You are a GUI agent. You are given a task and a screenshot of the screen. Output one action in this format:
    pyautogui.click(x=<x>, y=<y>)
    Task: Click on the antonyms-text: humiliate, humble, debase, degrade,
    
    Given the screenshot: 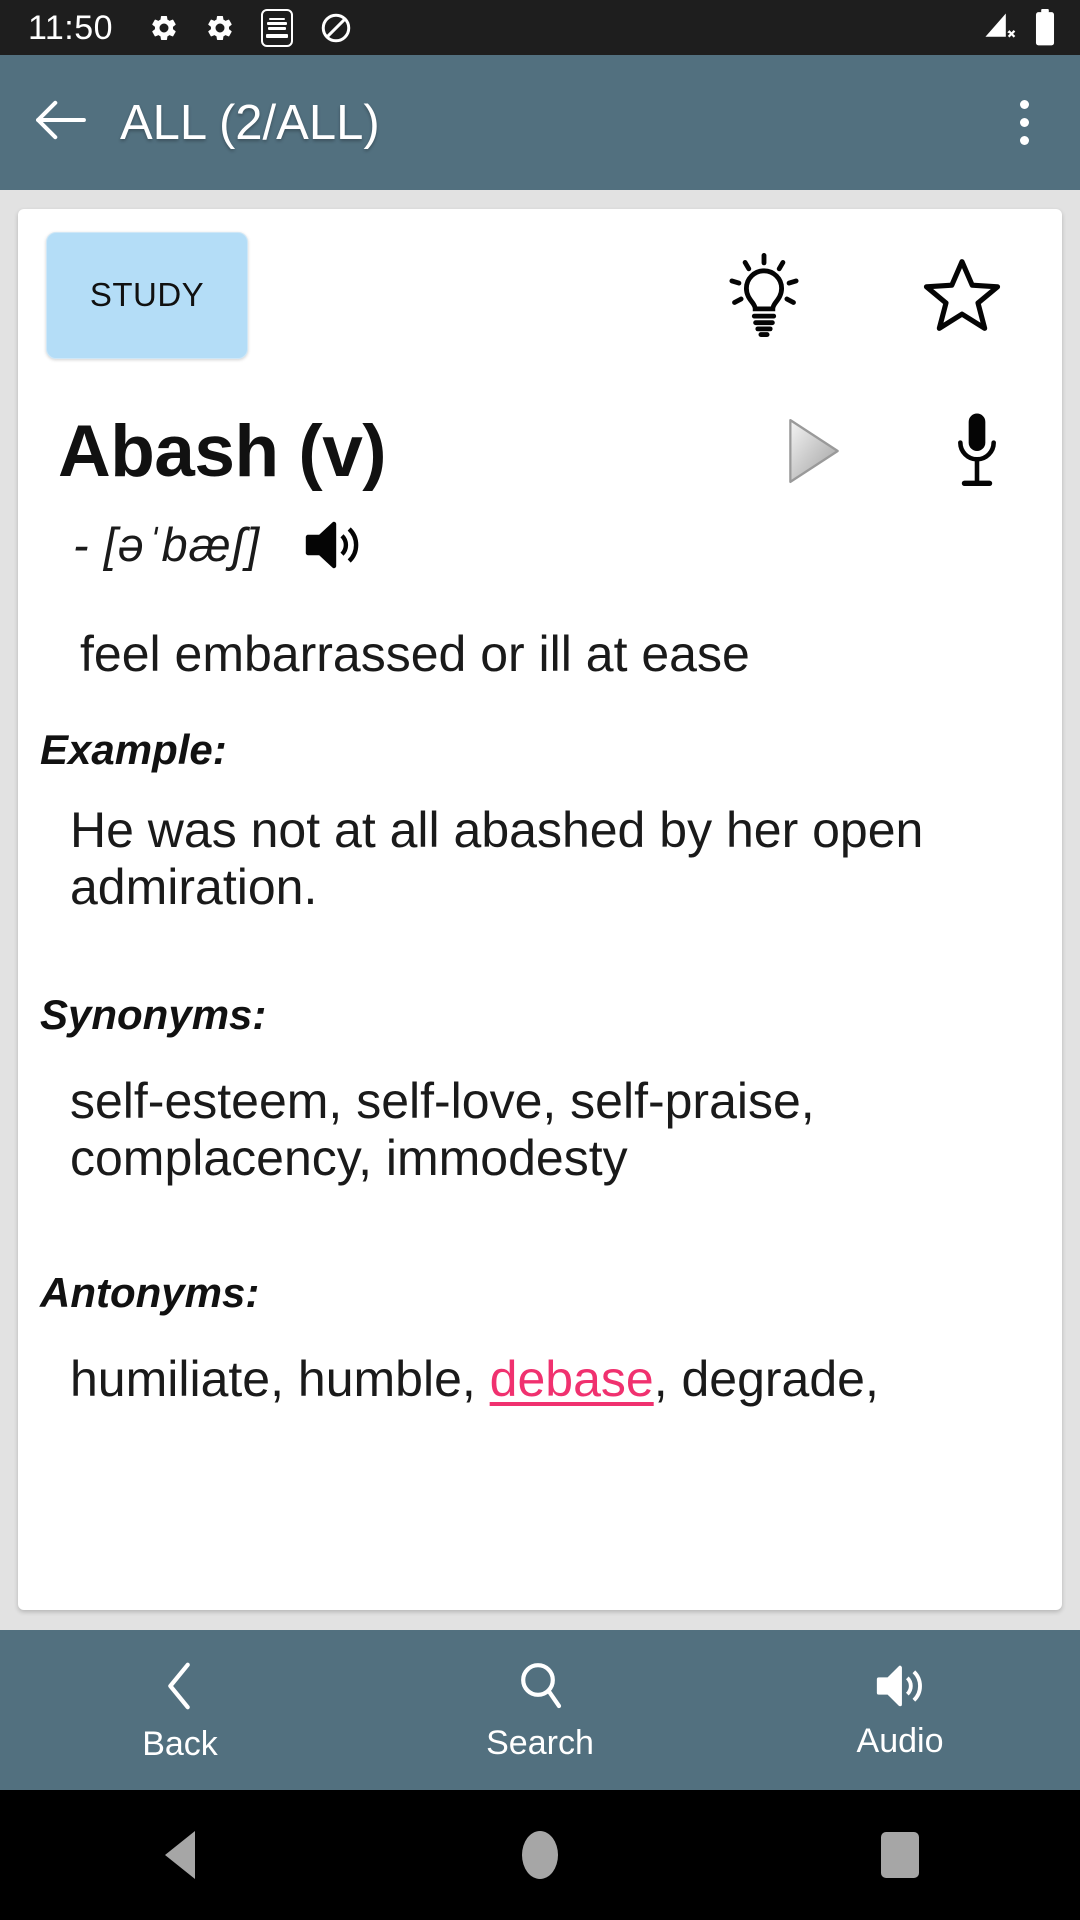 What is the action you would take?
    pyautogui.click(x=540, y=1362)
    